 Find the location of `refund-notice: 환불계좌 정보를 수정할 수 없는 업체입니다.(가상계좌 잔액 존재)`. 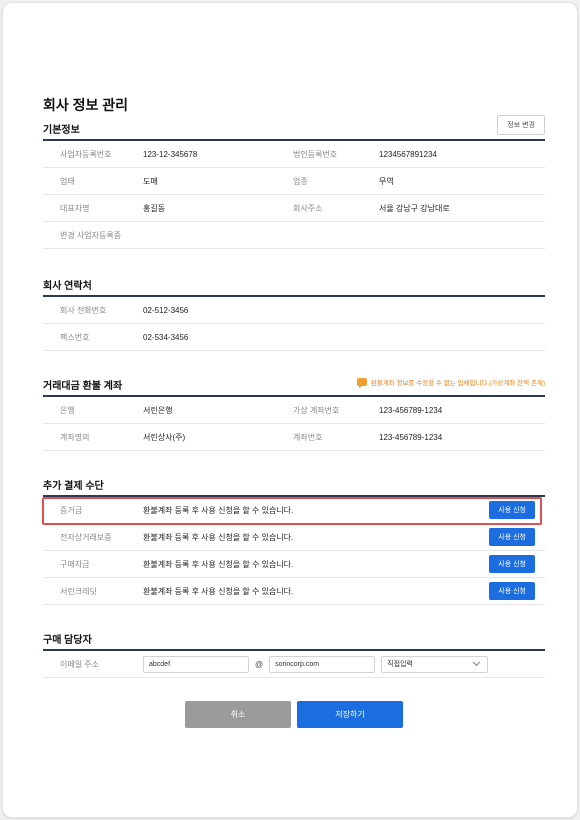

refund-notice: 환불계좌 정보를 수정할 수 없는 업체입니다.(가상계좌 잔액 존재) is located at coordinates (450, 382).